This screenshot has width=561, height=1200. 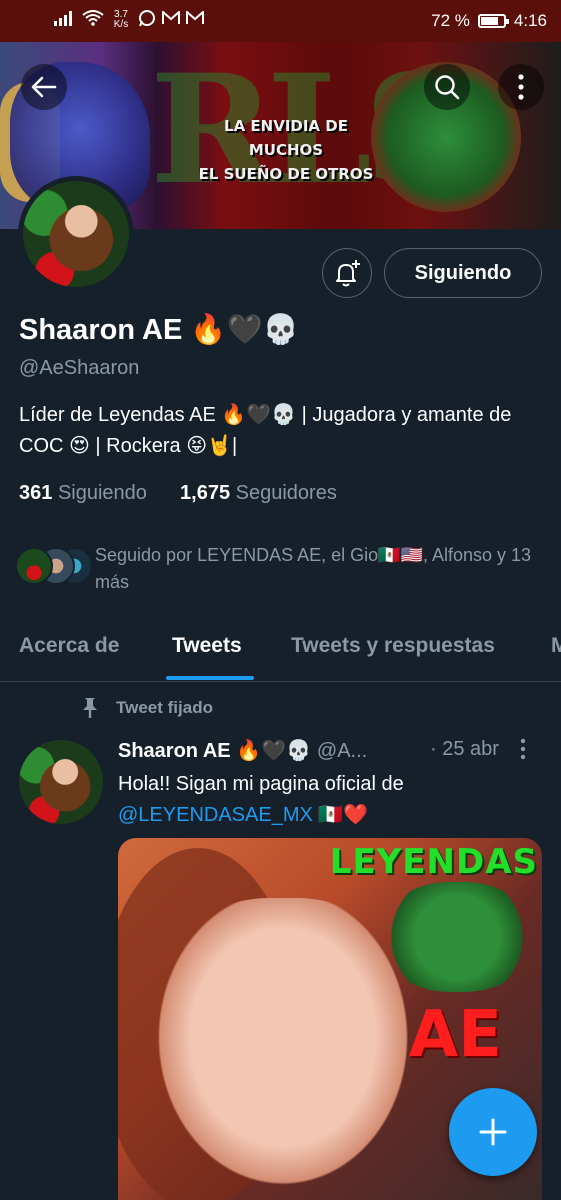 I want to click on follow-counts: 361 Siguiendo 1,675 Seguidores, so click(x=178, y=493).